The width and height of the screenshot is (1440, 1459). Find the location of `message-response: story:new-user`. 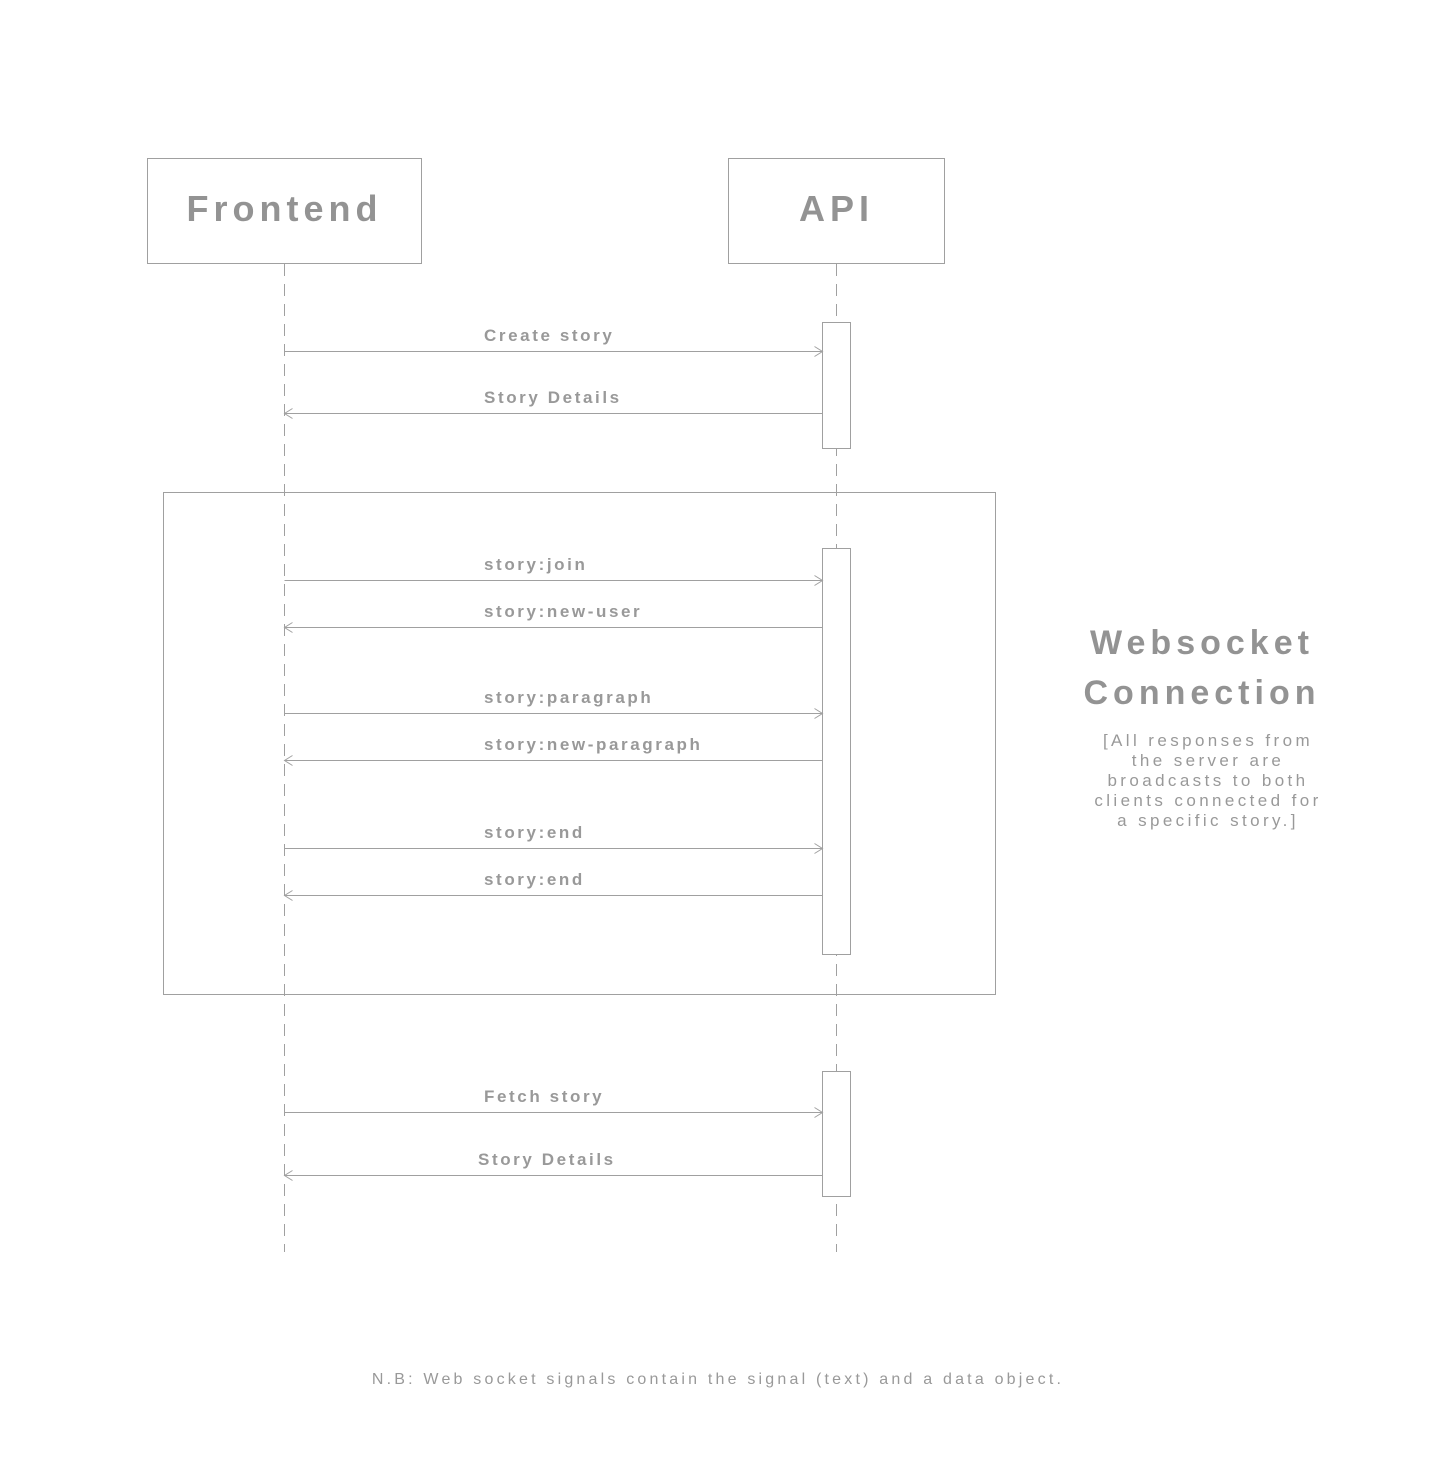

message-response: story:new-user is located at coordinates (553, 617).